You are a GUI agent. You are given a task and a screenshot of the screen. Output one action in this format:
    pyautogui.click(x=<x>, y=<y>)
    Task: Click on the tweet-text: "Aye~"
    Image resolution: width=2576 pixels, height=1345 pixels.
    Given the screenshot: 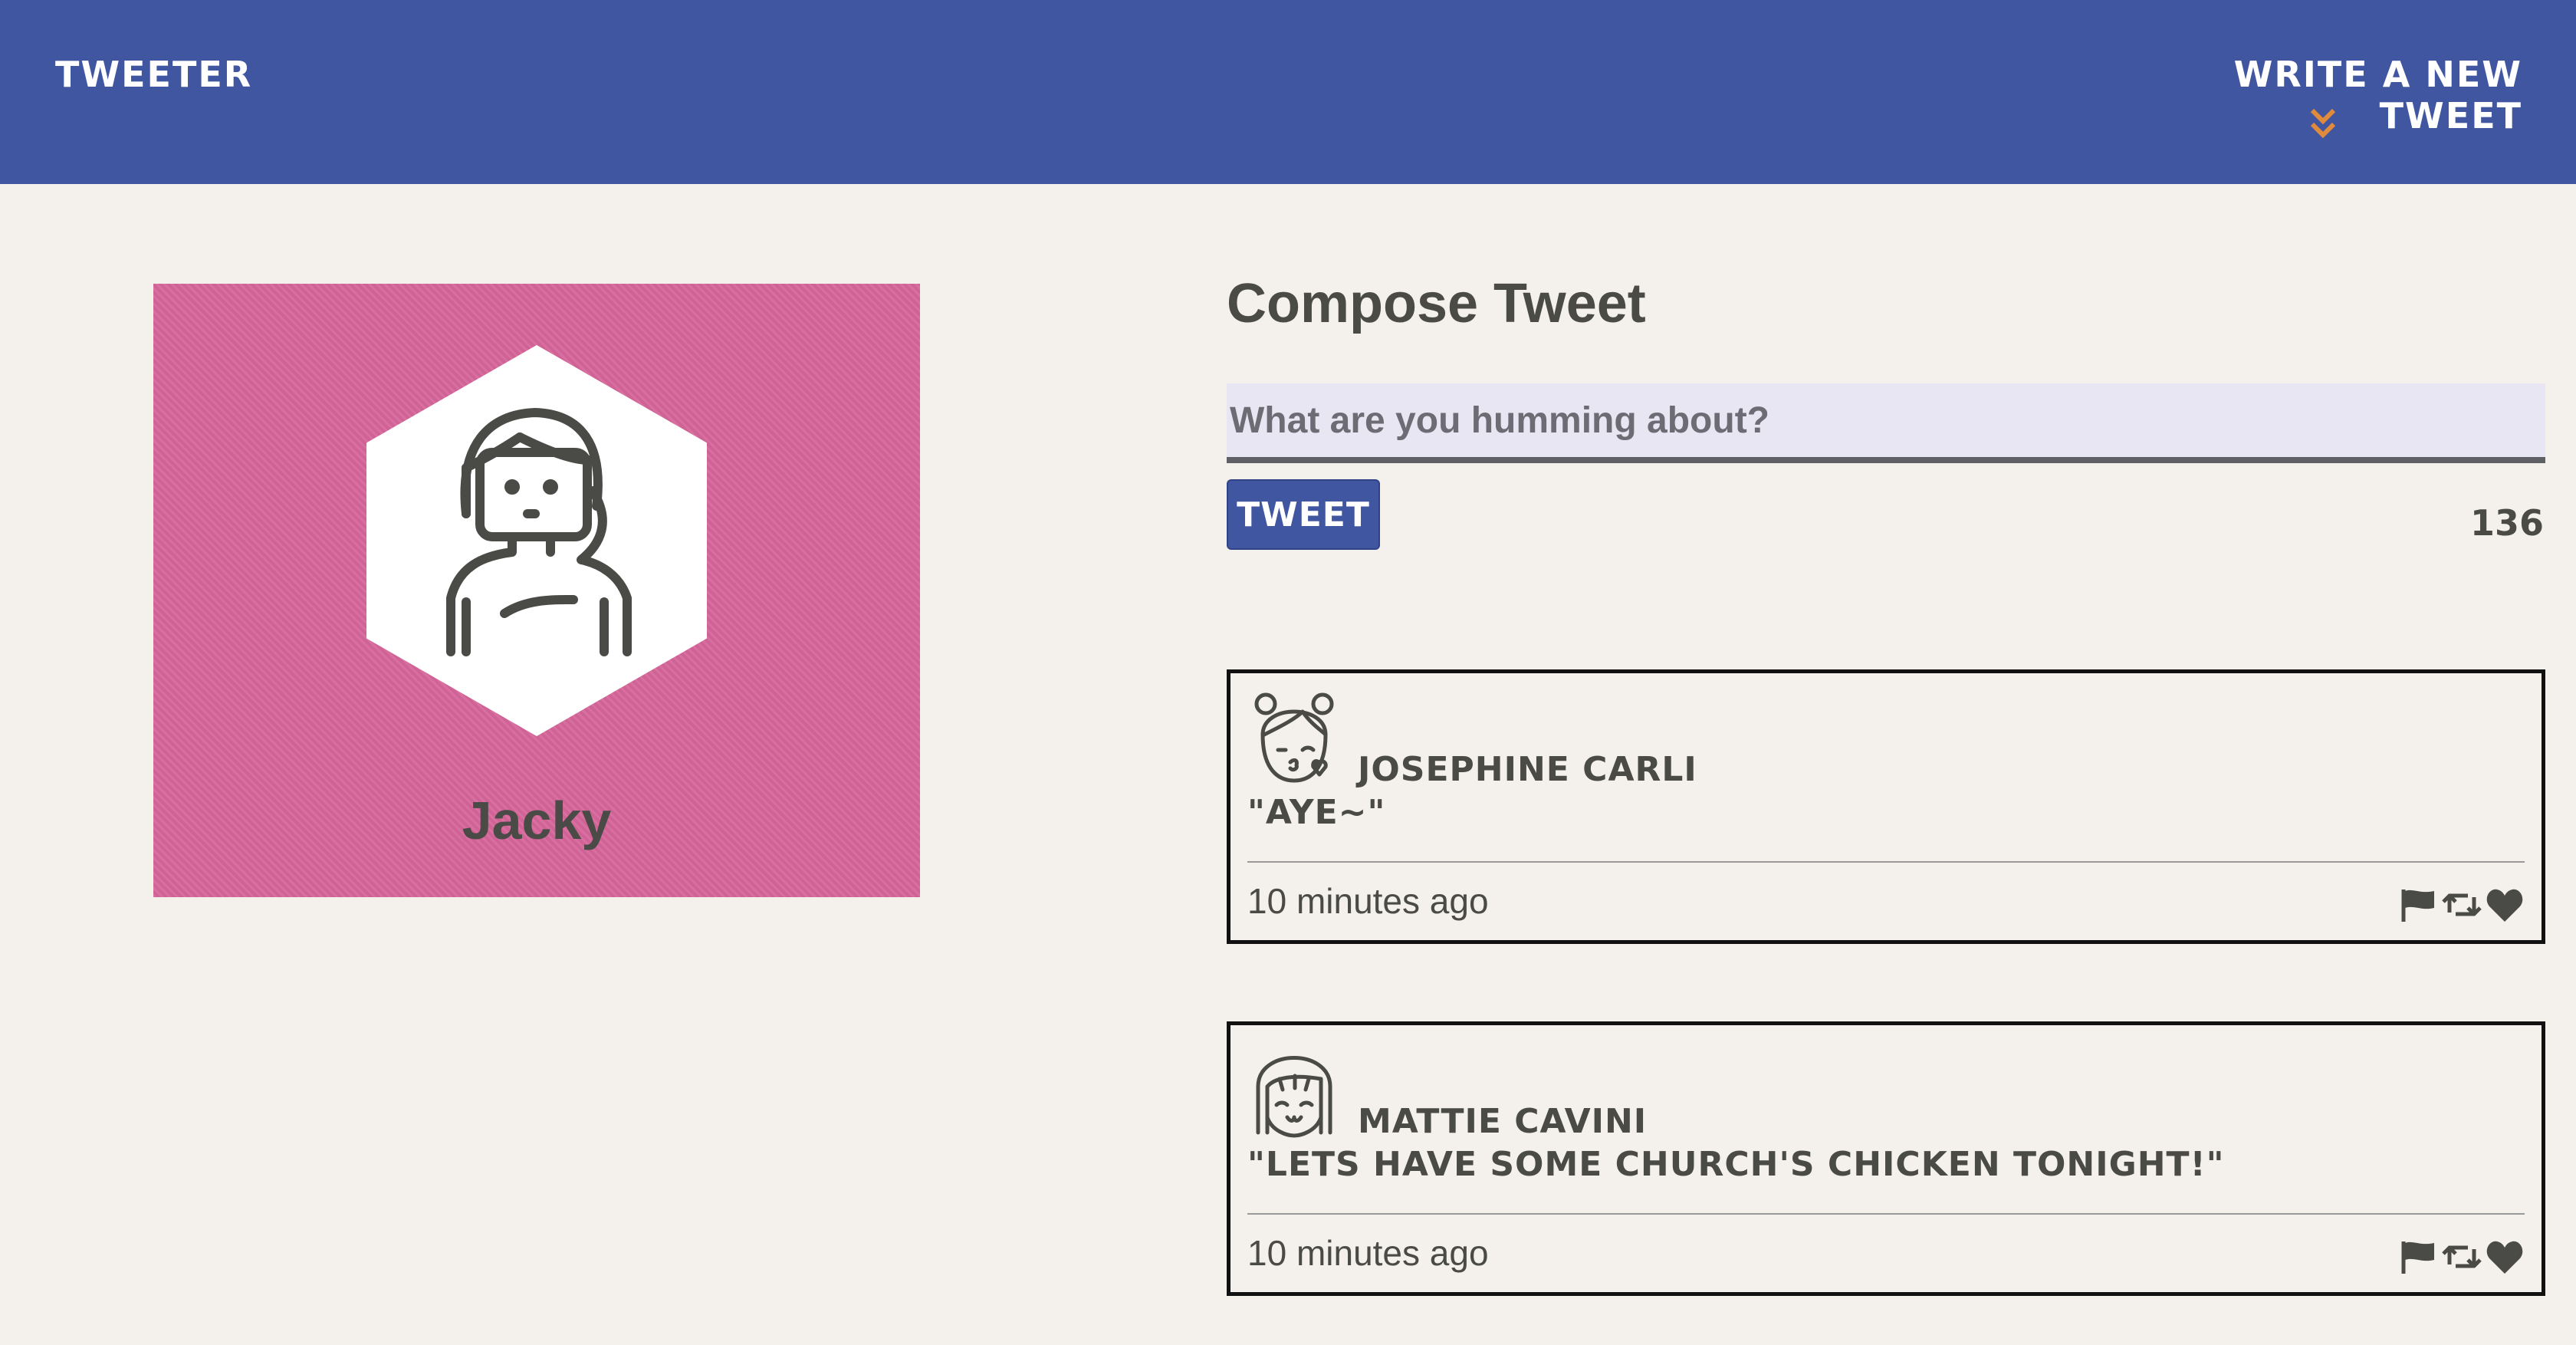 What is the action you would take?
    pyautogui.click(x=1316, y=812)
    